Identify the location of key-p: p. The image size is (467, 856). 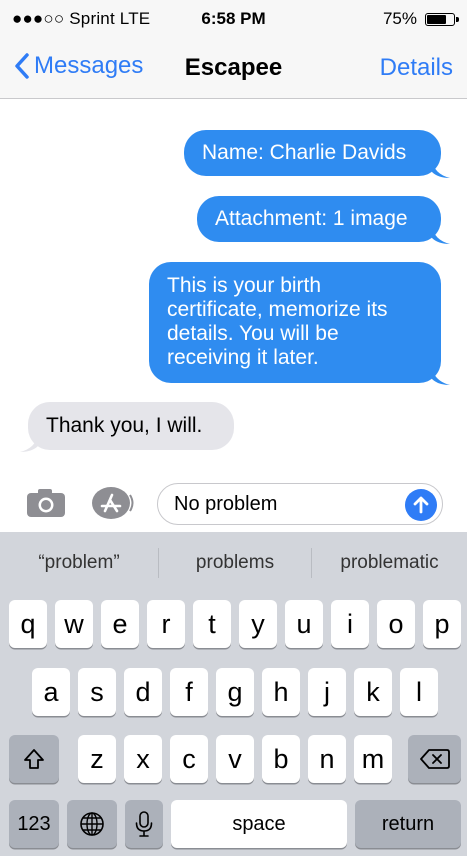
(442, 624).